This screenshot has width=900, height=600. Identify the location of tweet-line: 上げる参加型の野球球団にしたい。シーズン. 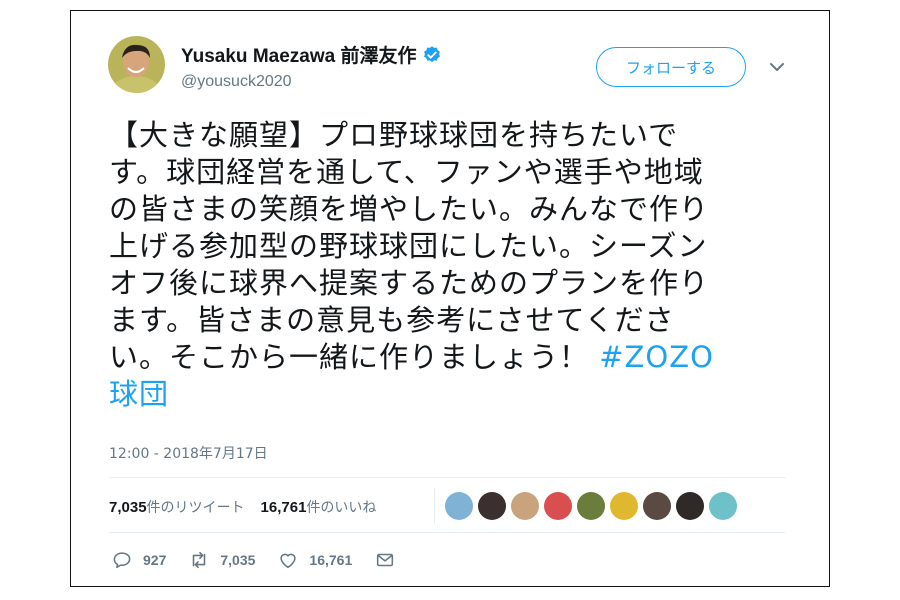
(408, 246).